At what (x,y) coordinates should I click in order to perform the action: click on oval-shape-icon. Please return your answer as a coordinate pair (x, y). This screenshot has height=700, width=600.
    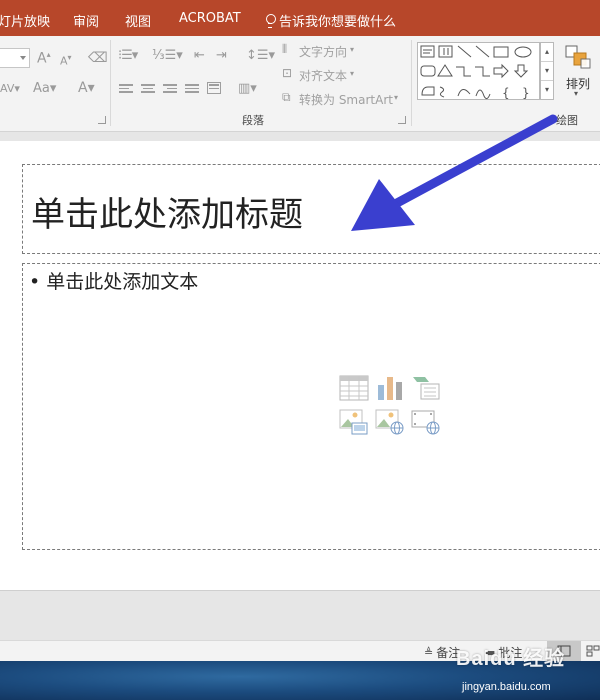
    Looking at the image, I should click on (523, 52).